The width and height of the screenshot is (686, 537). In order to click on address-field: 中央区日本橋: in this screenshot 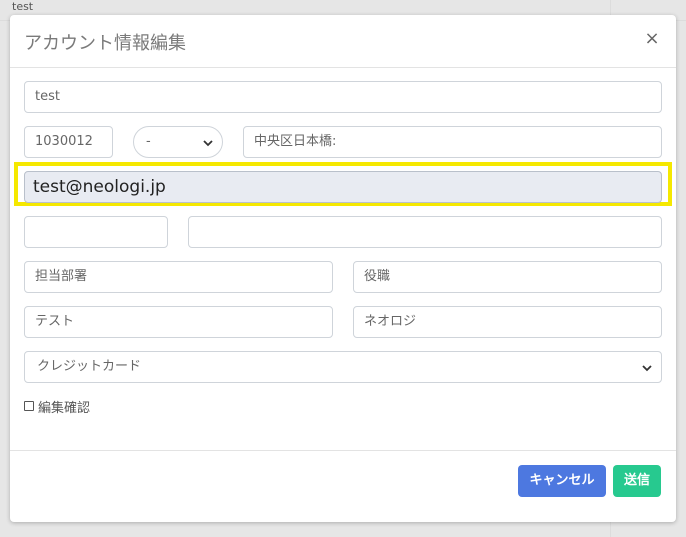, I will do `click(452, 142)`.